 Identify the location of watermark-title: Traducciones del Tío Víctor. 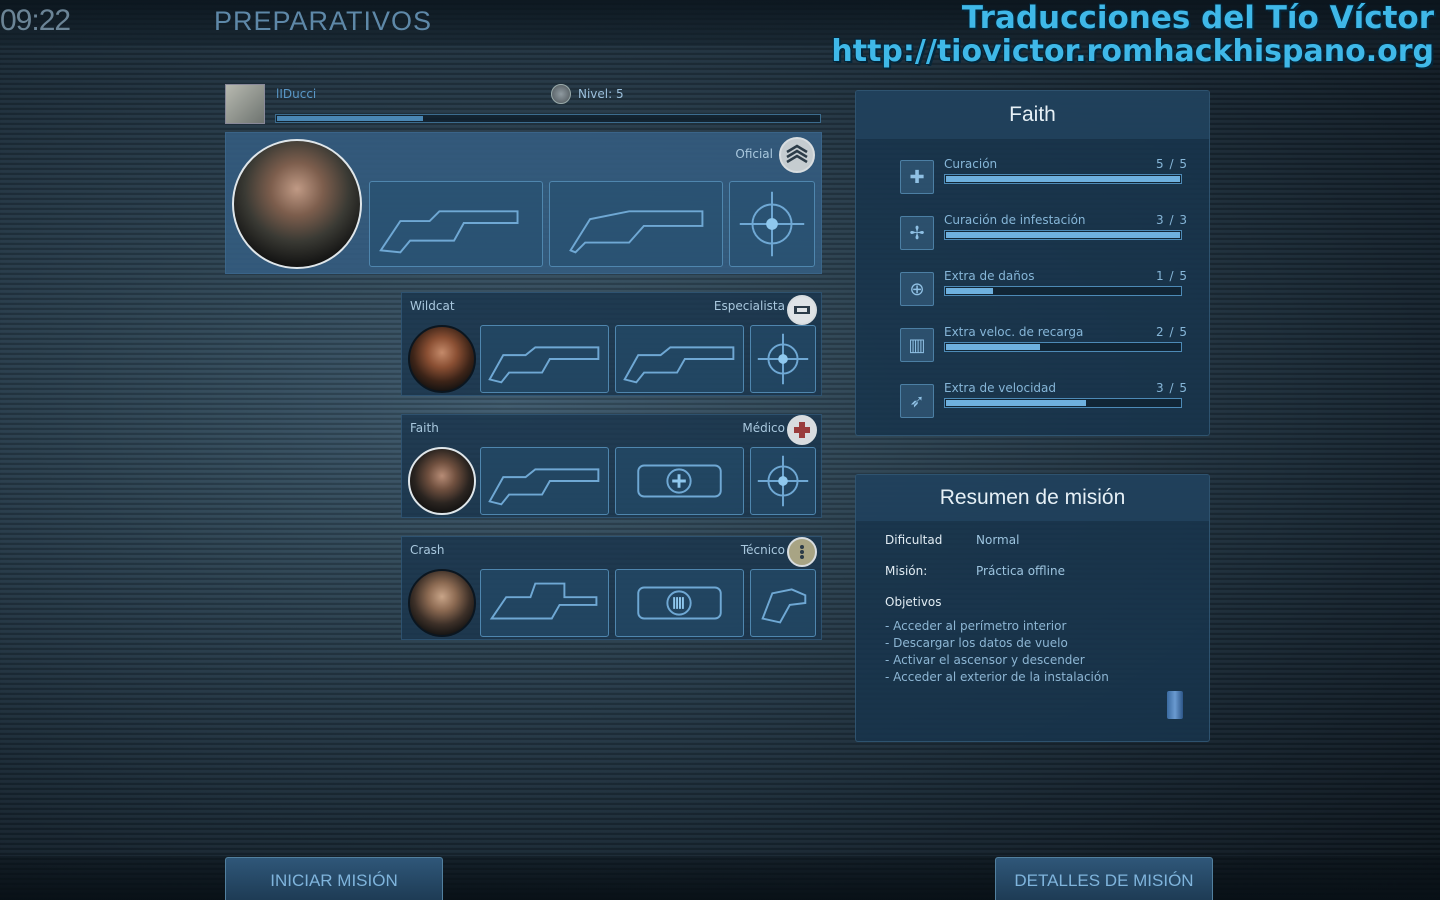
(1197, 18).